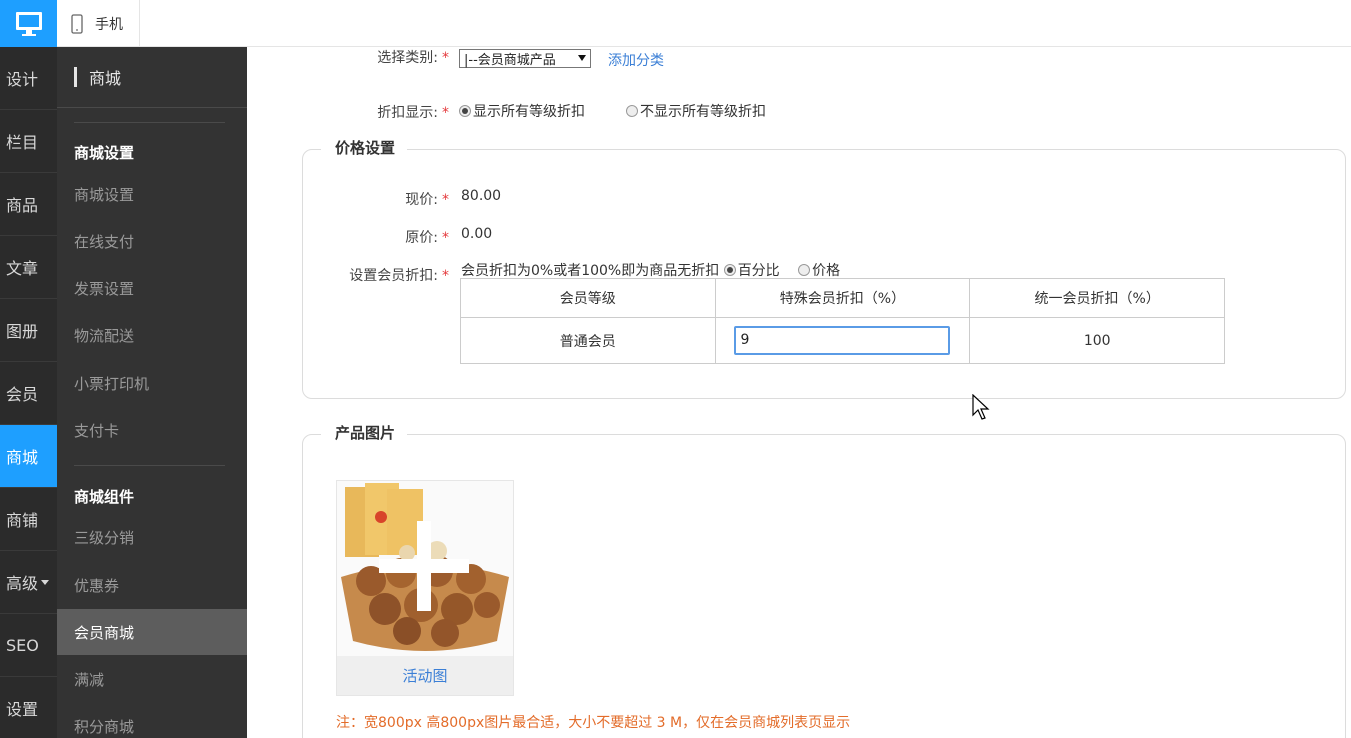 The image size is (1351, 738). Describe the element at coordinates (152, 679) in the screenshot. I see `sidebar-item-full-reduction: 满减` at that location.